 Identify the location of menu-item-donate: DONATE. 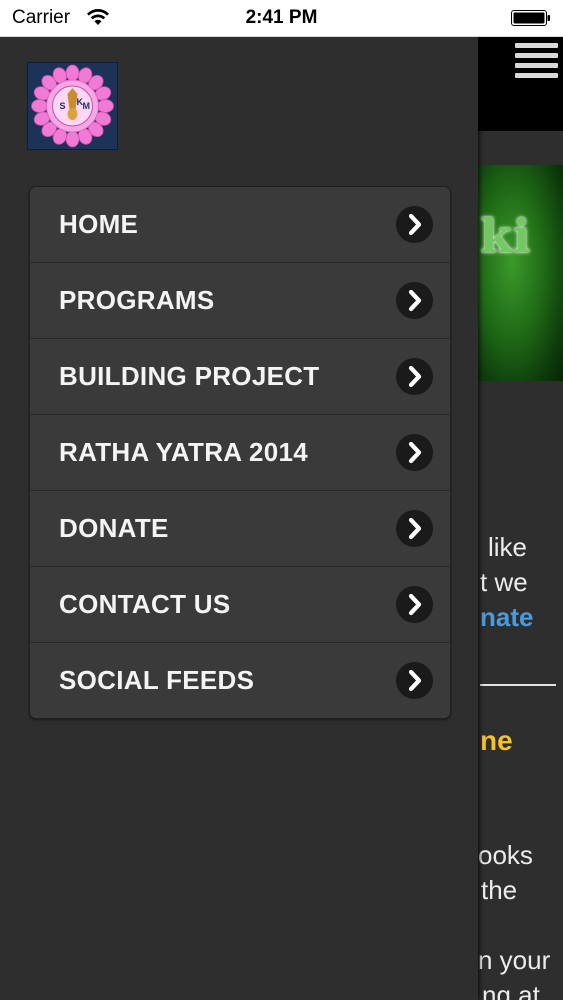
(240, 529).